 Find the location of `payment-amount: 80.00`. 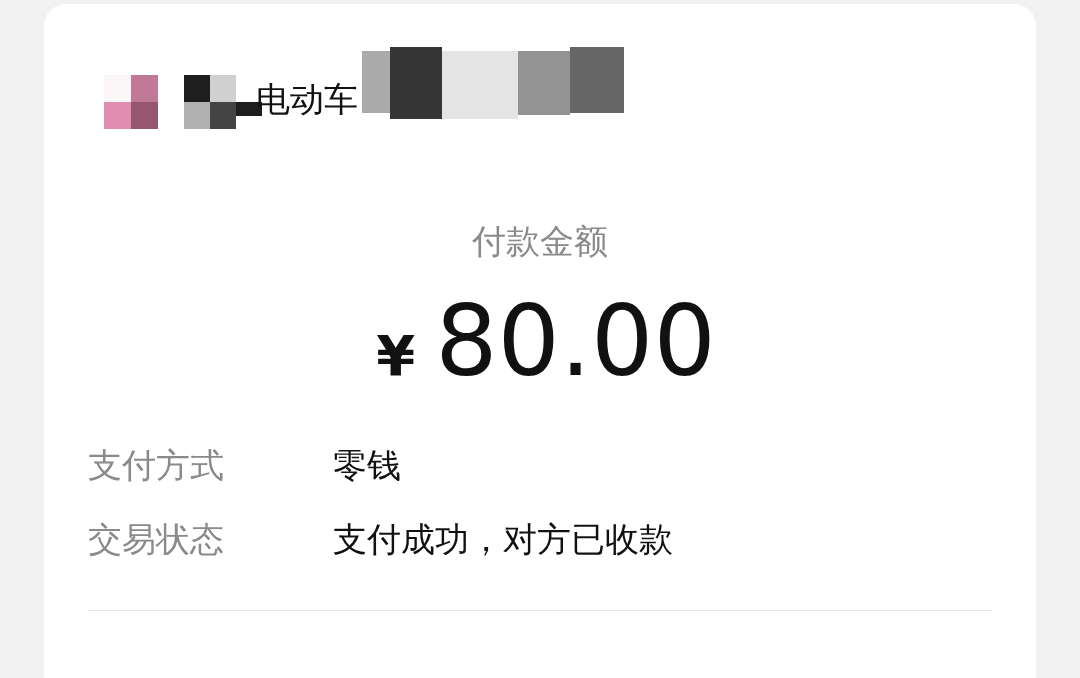

payment-amount: 80.00 is located at coordinates (575, 341).